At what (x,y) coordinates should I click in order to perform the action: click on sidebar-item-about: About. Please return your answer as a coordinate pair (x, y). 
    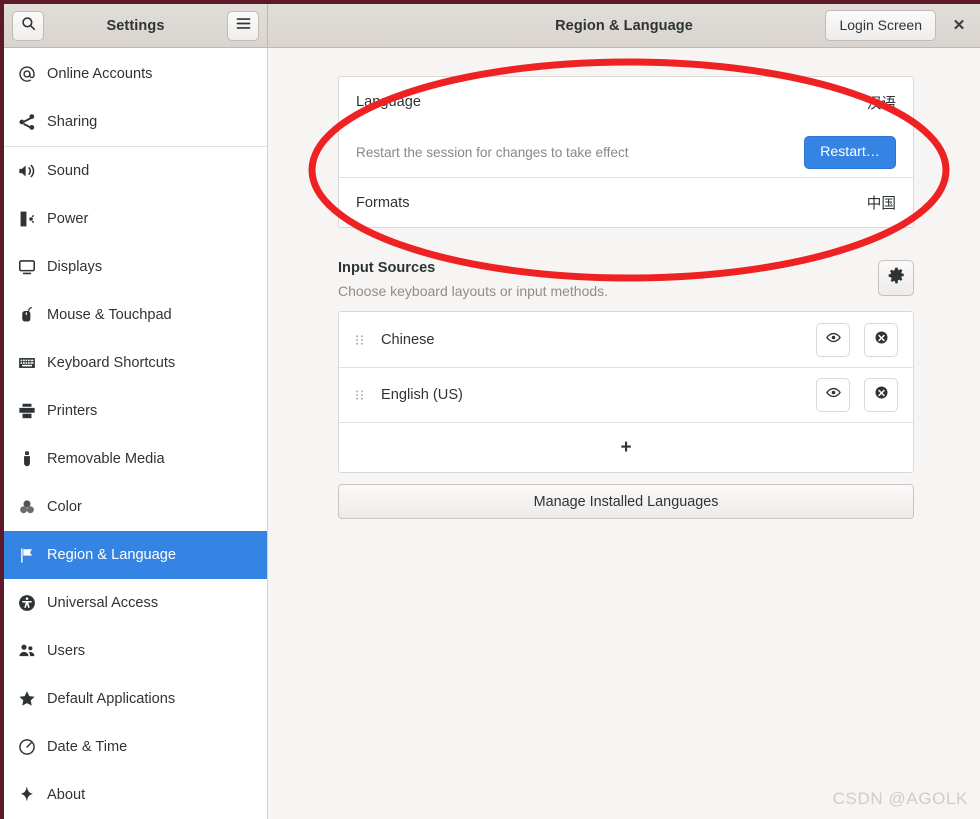
    Looking at the image, I should click on (135, 795).